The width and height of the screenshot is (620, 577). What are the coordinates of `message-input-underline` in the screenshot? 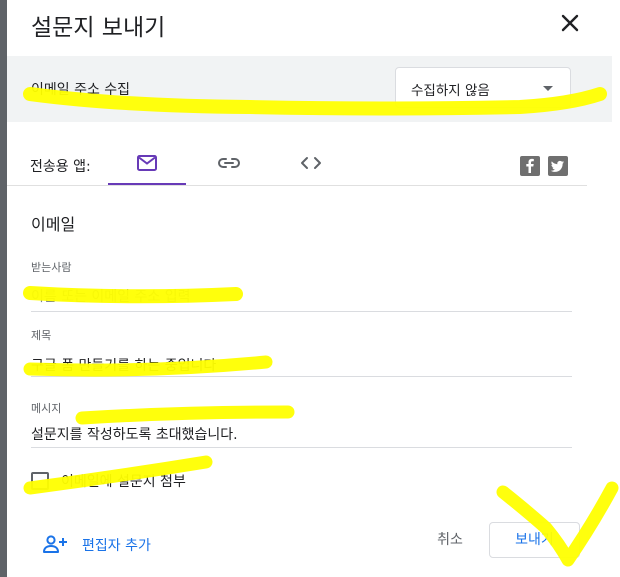 It's located at (301, 447).